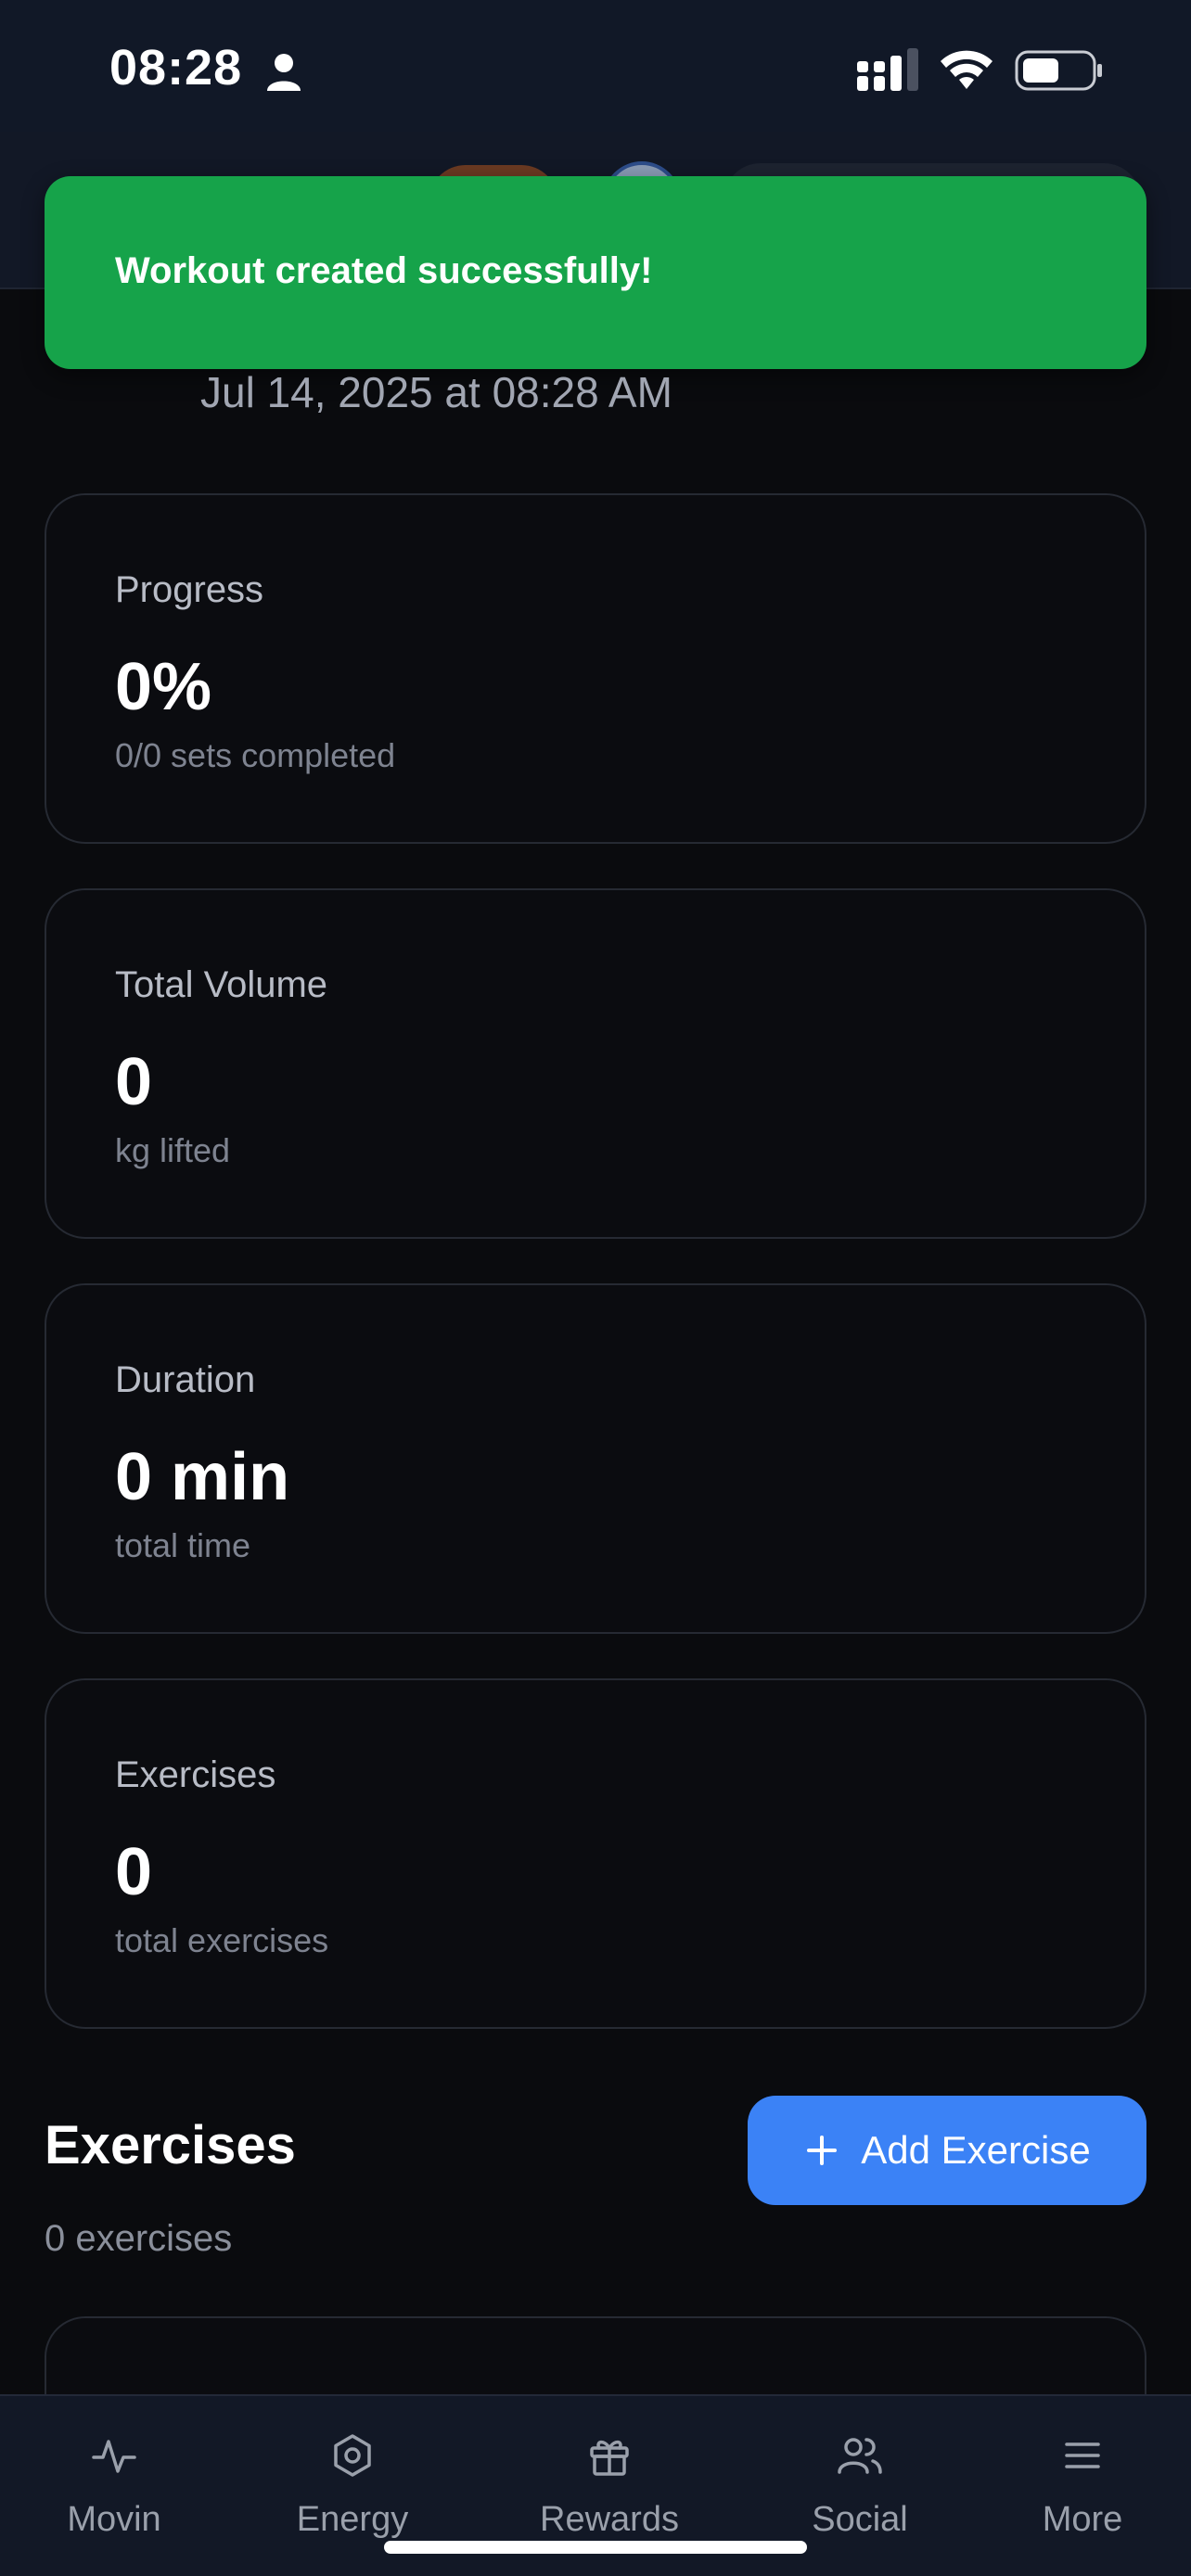  I want to click on card-value: 0 min, so click(202, 1477).